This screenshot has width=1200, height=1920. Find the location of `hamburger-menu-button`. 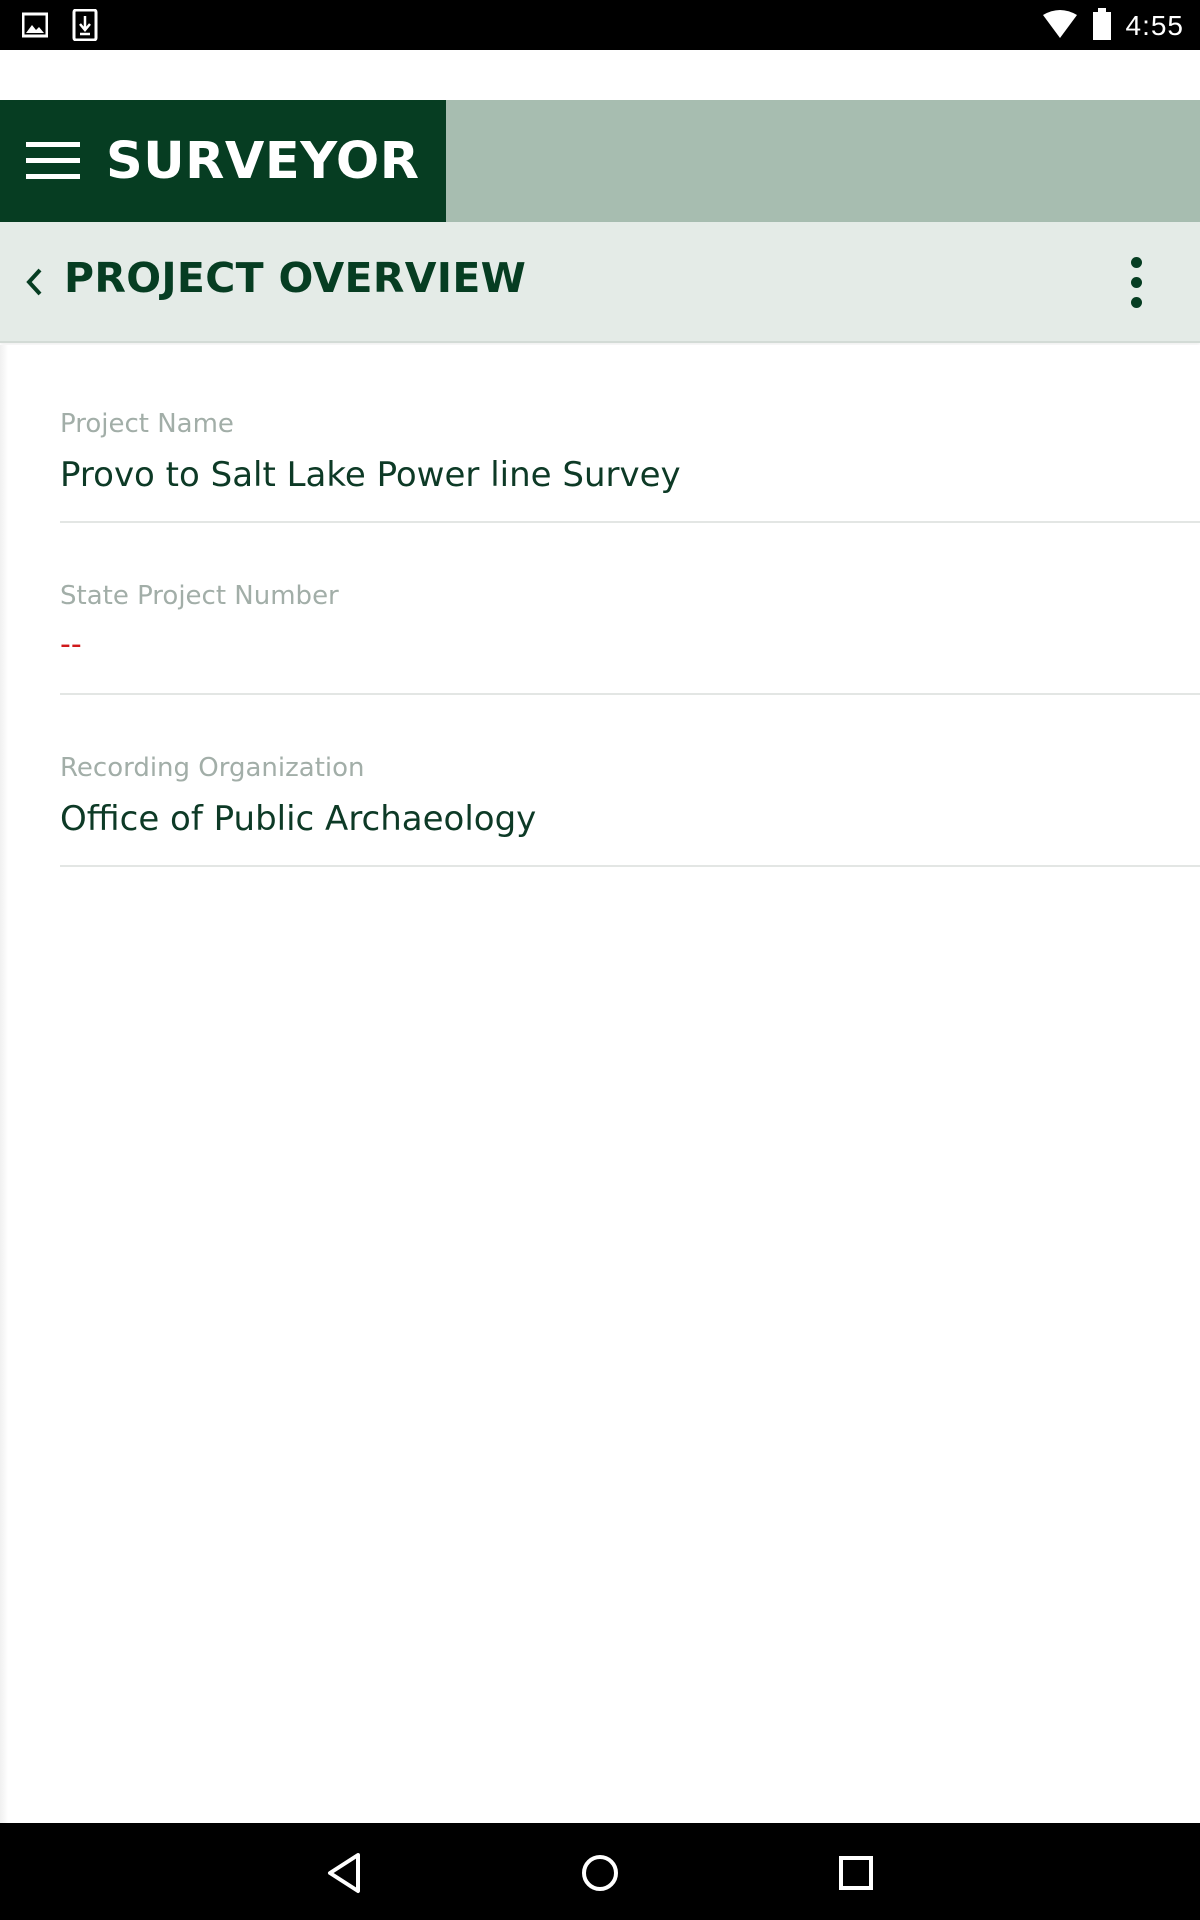

hamburger-menu-button is located at coordinates (53, 161).